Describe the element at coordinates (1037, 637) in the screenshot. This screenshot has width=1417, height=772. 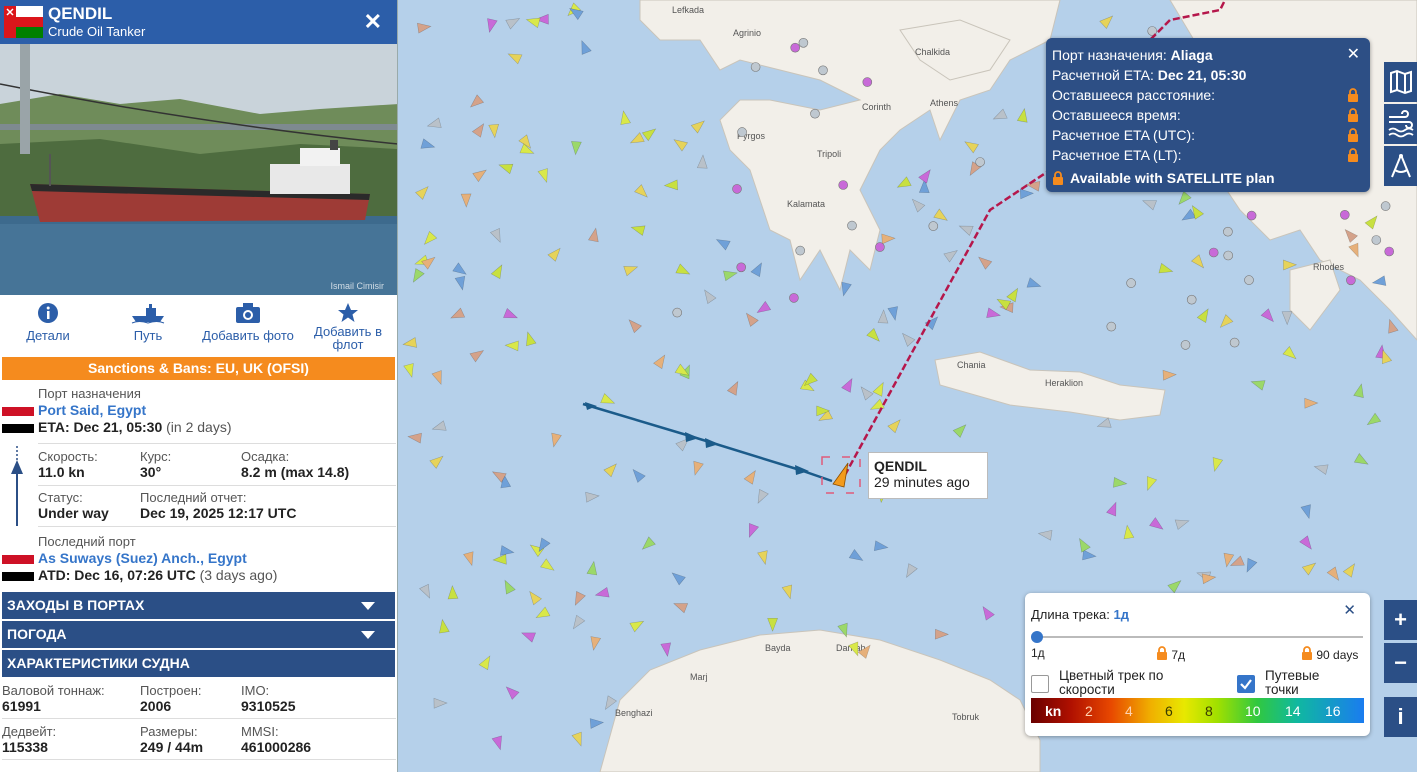
I see `track-length-slider-handle` at that location.